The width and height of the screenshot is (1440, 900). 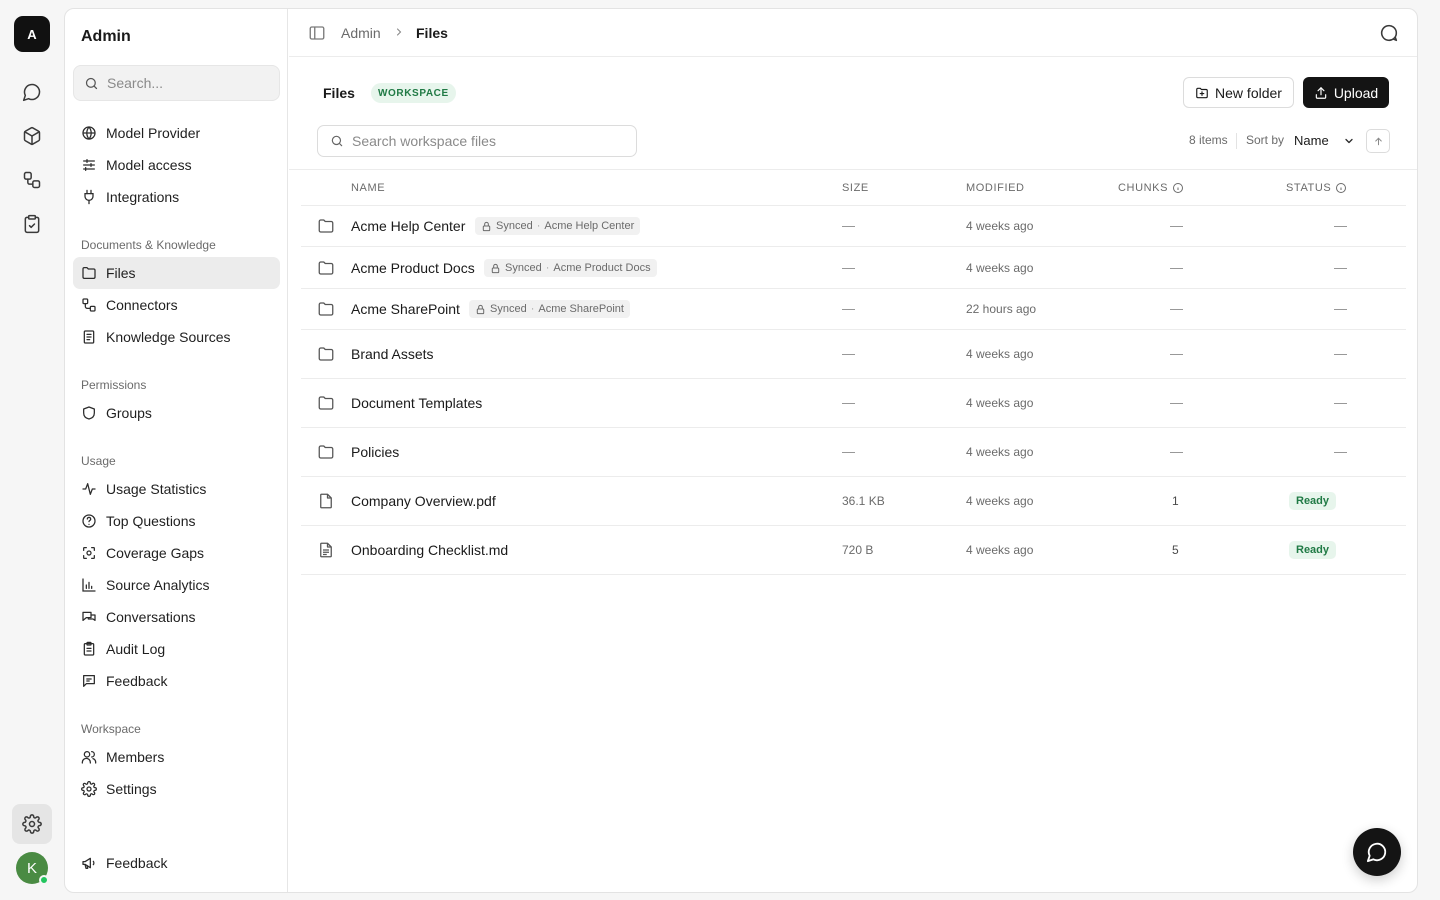 I want to click on sidebar-item-source-analytics: Source Analytics, so click(x=176, y=585).